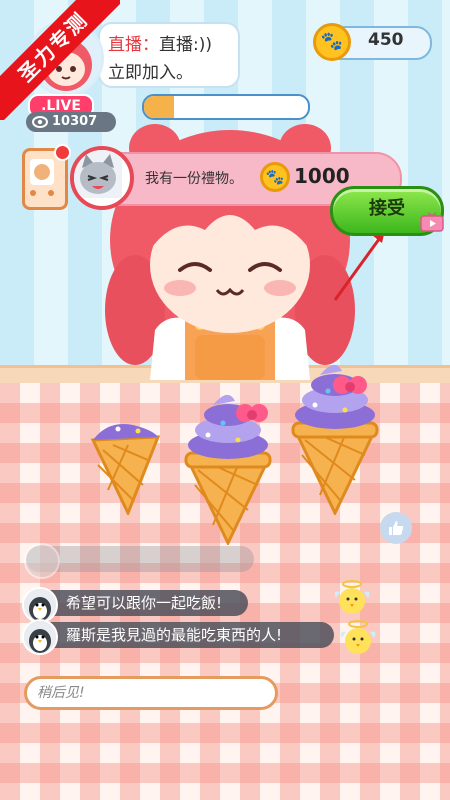 The height and width of the screenshot is (800, 450). I want to click on coin-balance-value: 450, so click(386, 40).